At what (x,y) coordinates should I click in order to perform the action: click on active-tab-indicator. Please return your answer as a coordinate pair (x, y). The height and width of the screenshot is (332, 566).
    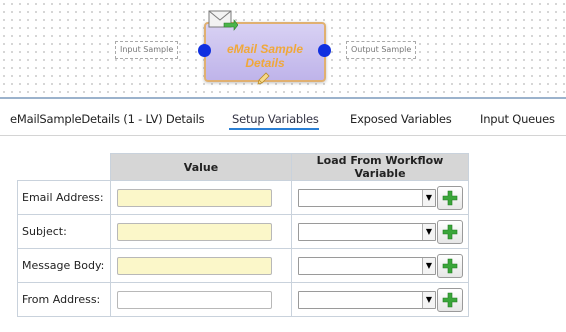
    Looking at the image, I should click on (274, 129).